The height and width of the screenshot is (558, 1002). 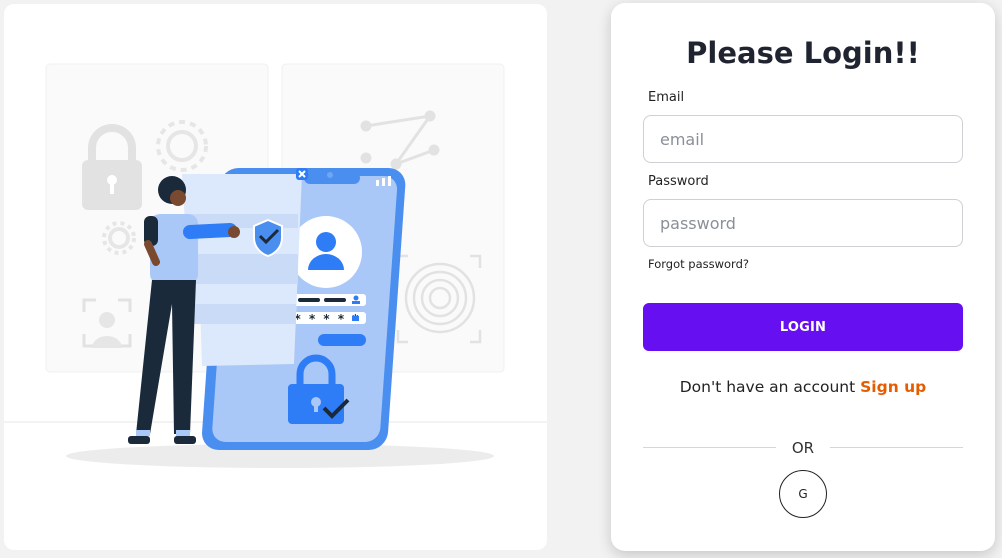 What do you see at coordinates (803, 53) in the screenshot?
I see `page-title: Please Login!!` at bounding box center [803, 53].